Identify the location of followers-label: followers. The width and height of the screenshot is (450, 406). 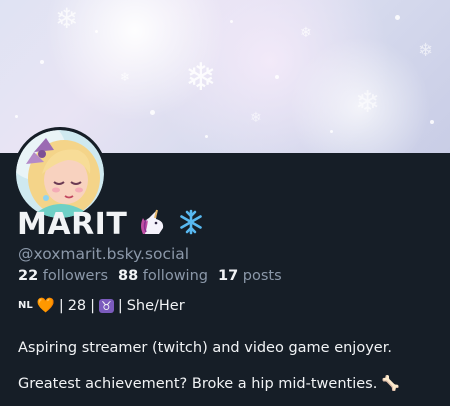
(75, 276).